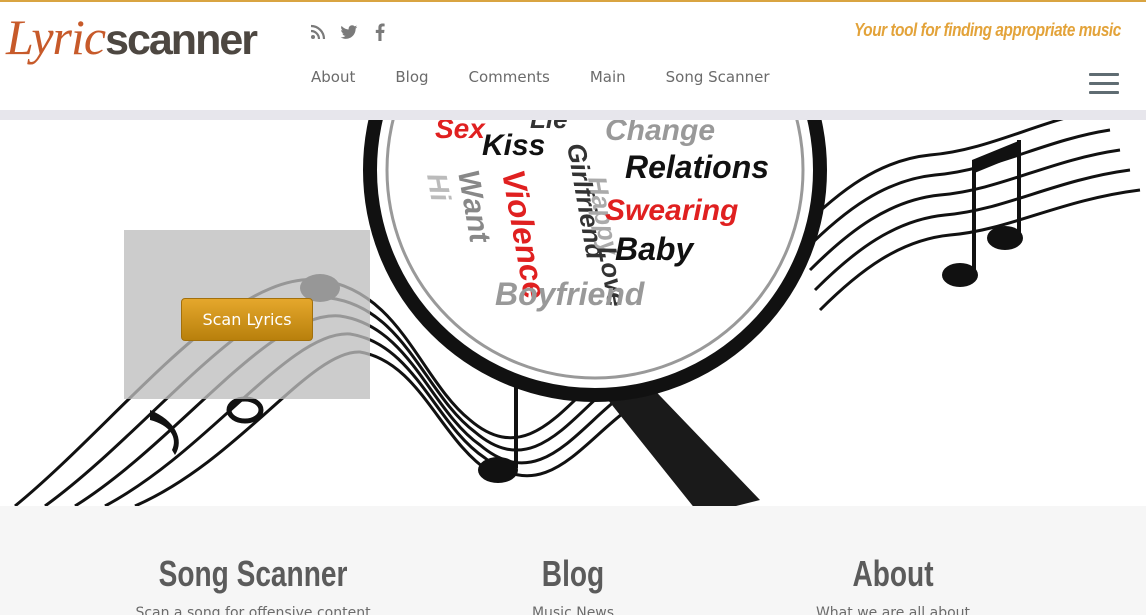 This screenshot has width=1146, height=615. Describe the element at coordinates (56, 37) in the screenshot. I see `logo-lyric: Lyric` at that location.